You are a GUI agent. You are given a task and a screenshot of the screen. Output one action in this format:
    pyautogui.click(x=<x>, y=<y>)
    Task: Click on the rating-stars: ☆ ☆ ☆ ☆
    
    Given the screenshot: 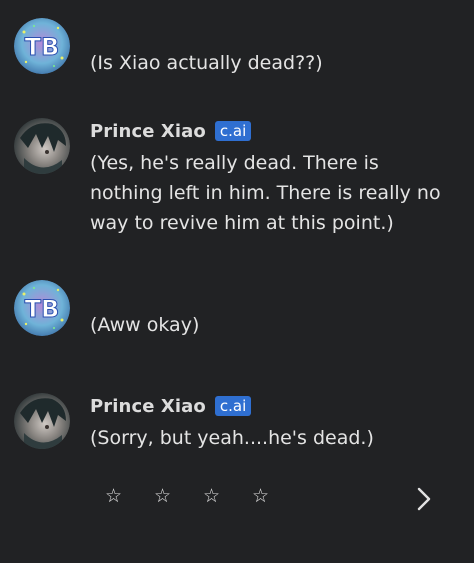 What is the action you would take?
    pyautogui.click(x=198, y=496)
    